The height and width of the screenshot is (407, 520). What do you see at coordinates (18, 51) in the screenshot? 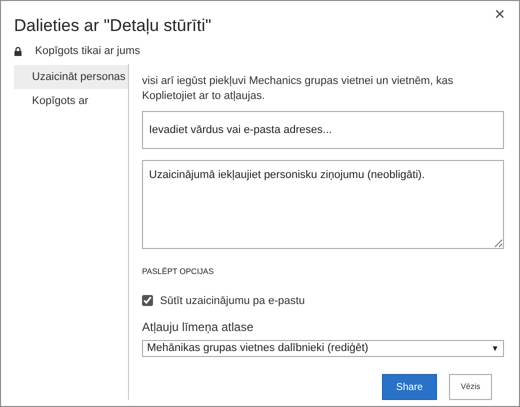
I see `lock-icon` at bounding box center [18, 51].